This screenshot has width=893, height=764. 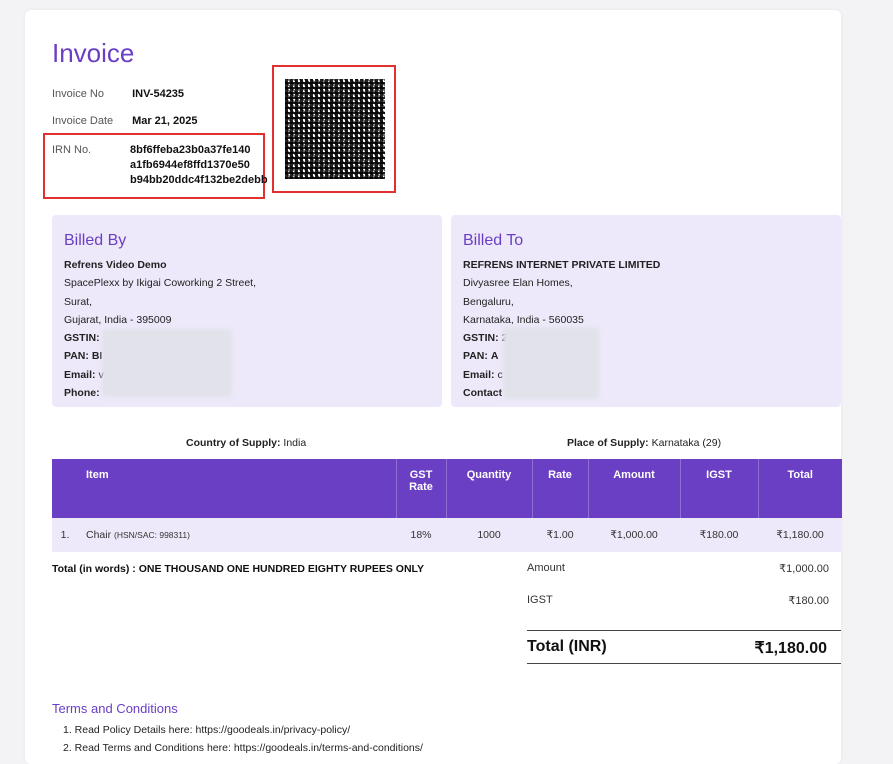 What do you see at coordinates (719, 535) in the screenshot?
I see `row-igst: ₹180.00` at bounding box center [719, 535].